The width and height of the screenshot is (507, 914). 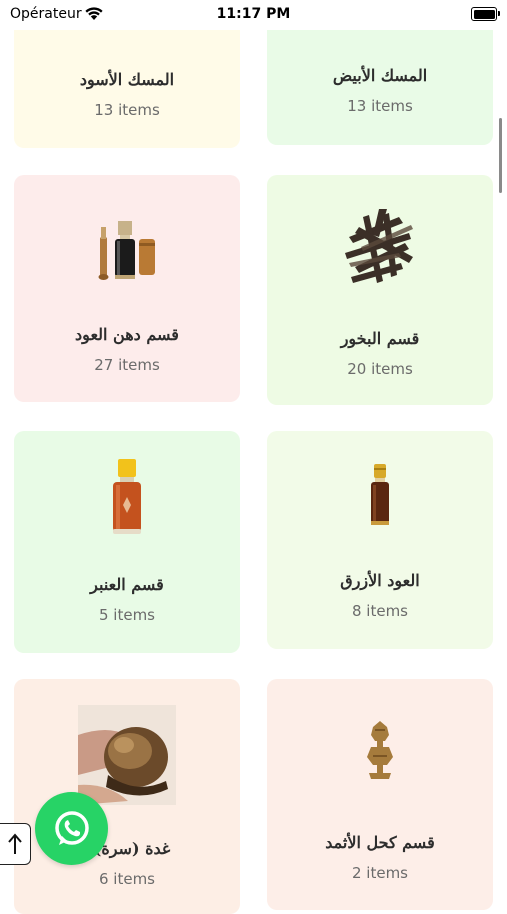 What do you see at coordinates (380, 750) in the screenshot?
I see `kohl-container-image` at bounding box center [380, 750].